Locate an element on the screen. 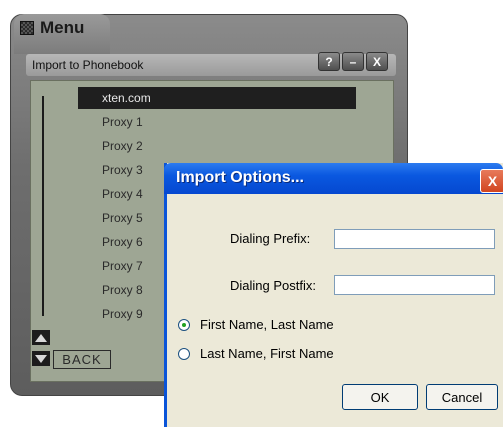  radio-first-last is located at coordinates (184, 325).